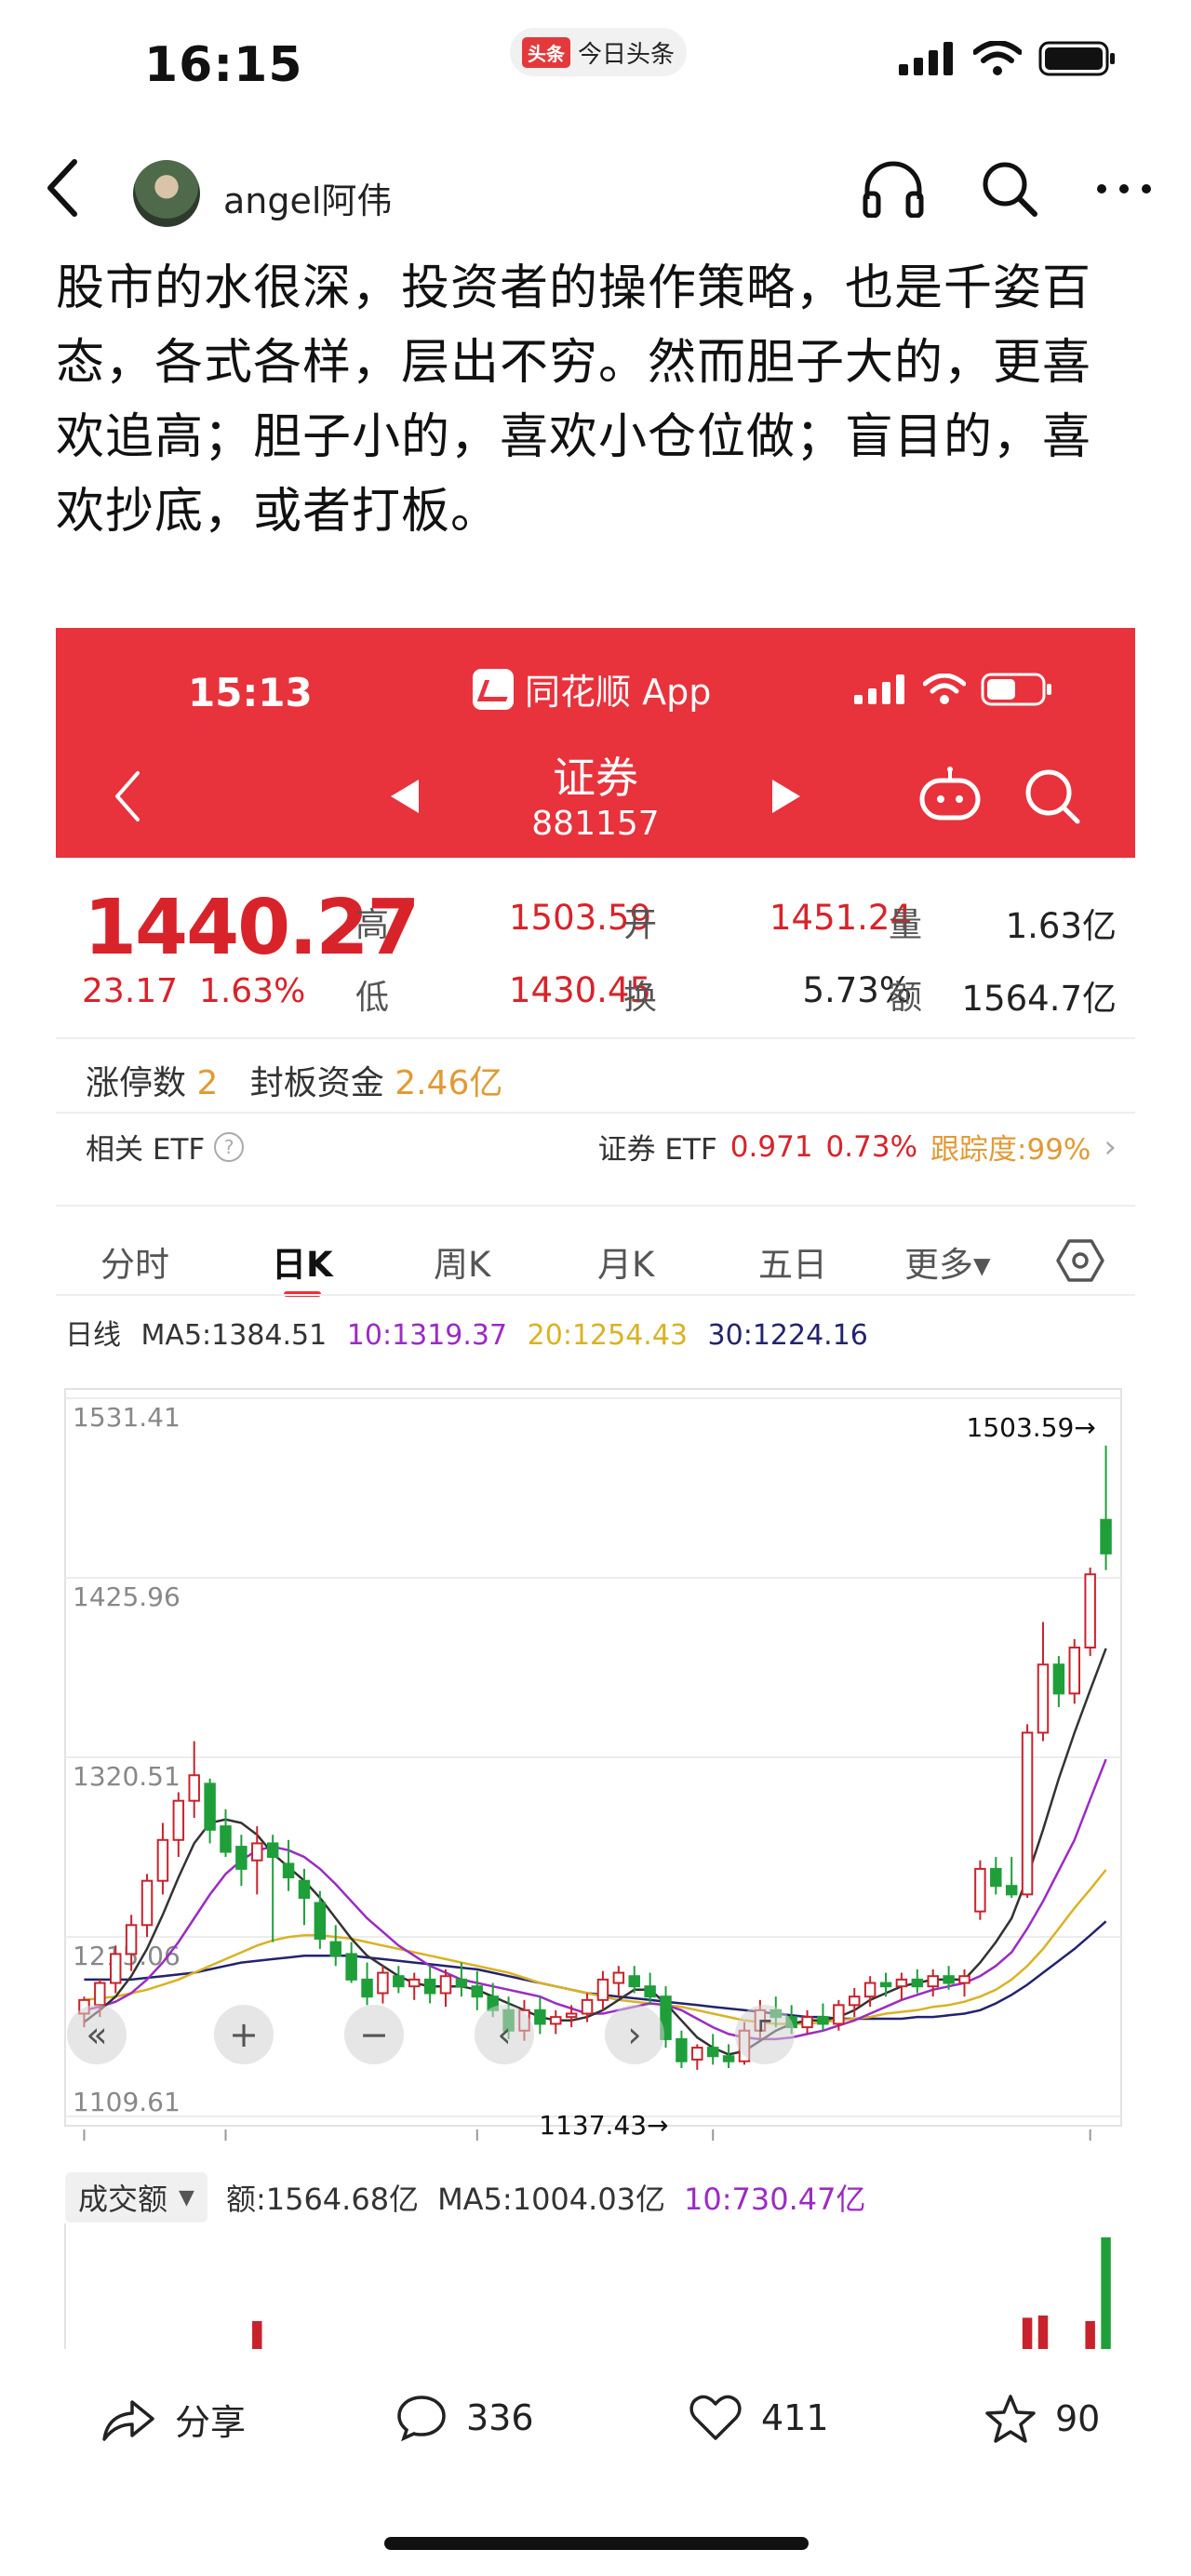  Describe the element at coordinates (302, 1261) in the screenshot. I see `tab-daily-k: 日K` at that location.